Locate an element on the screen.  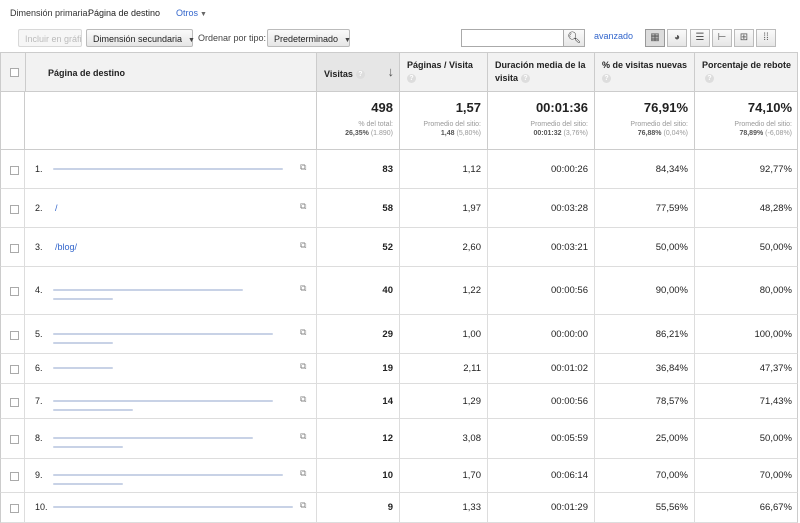
cell-new: 55,56% is located at coordinates (644, 507).